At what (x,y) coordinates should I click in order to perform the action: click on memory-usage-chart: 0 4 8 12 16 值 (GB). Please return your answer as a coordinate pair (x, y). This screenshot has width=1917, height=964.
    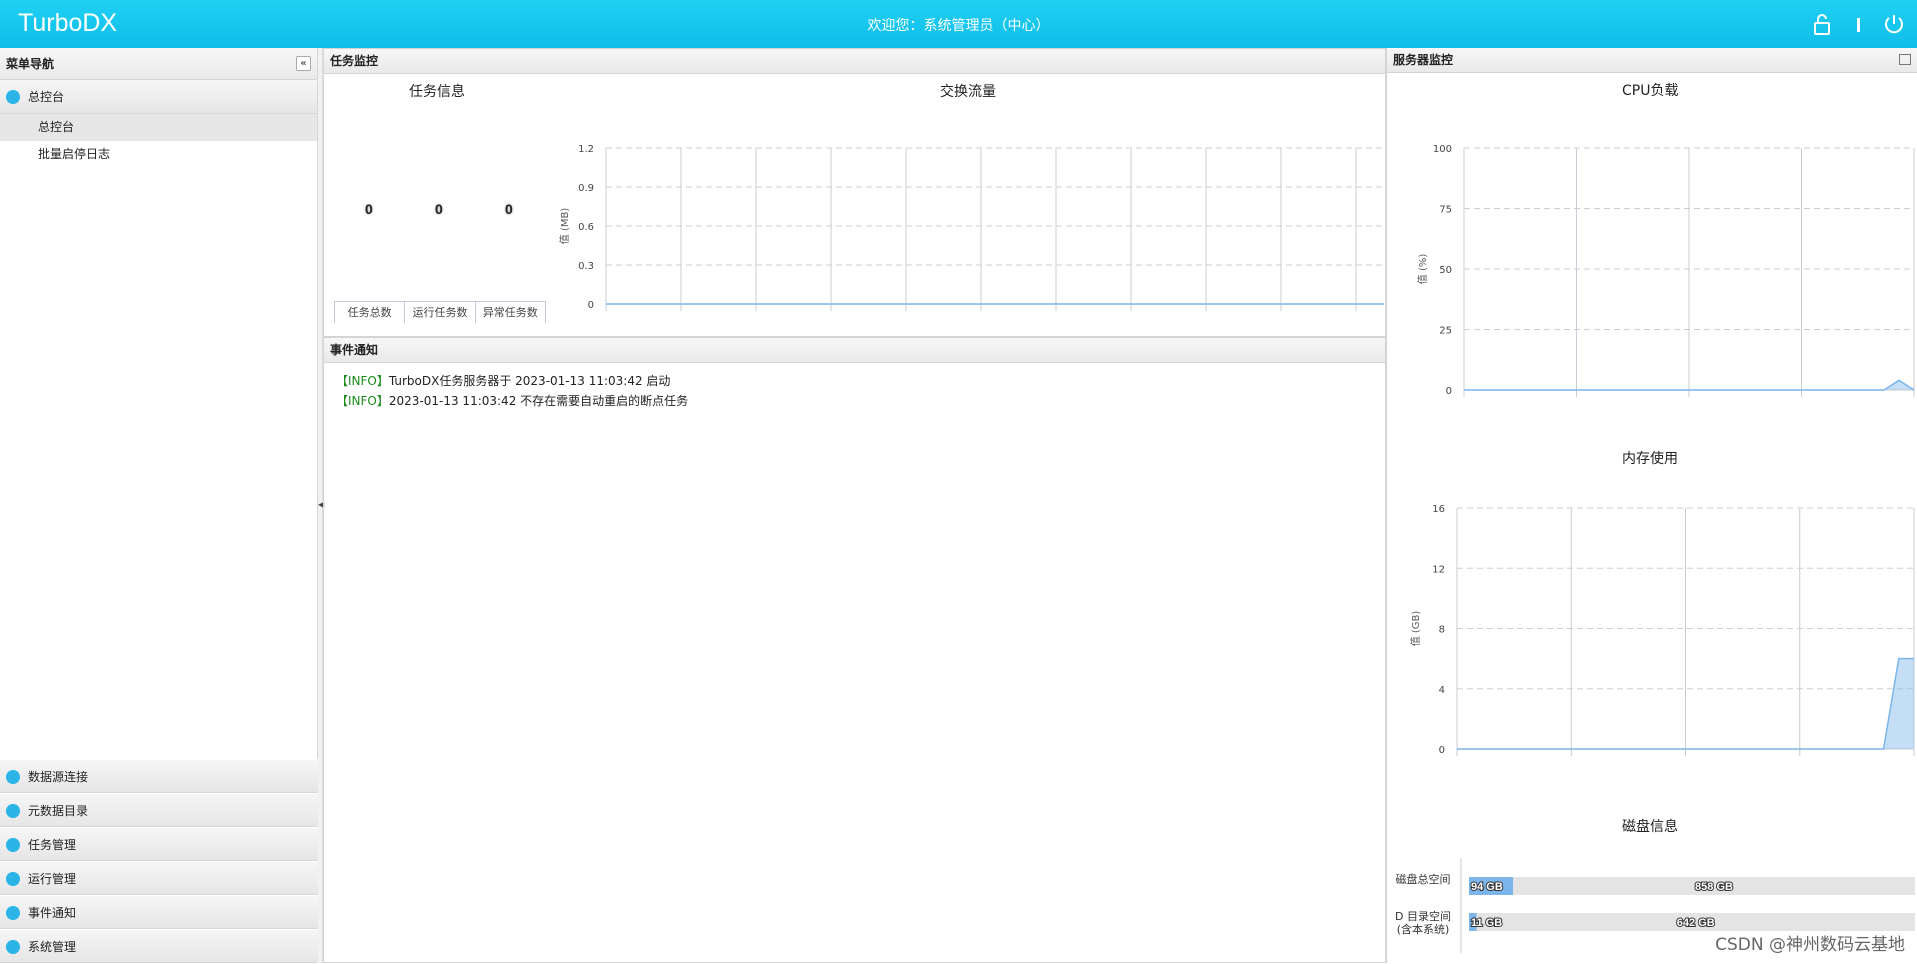
    Looking at the image, I should click on (1652, 658).